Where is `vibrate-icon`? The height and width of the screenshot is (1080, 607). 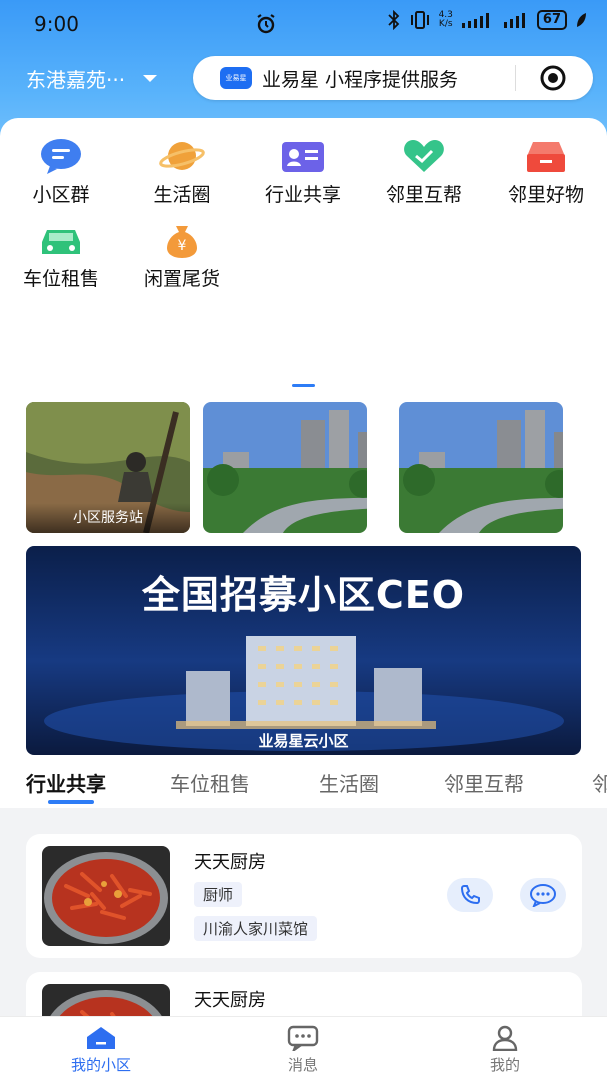
vibrate-icon is located at coordinates (419, 20).